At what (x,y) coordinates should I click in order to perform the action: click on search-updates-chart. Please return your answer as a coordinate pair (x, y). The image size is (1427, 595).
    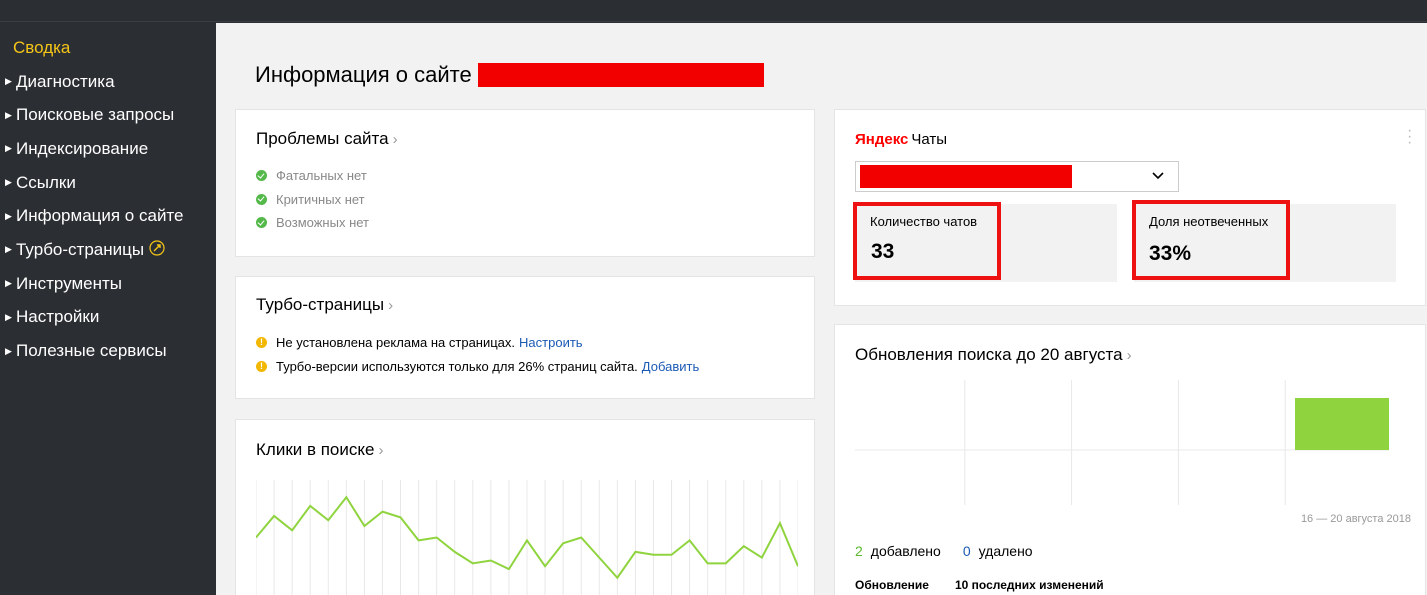
    Looking at the image, I should click on (1122, 442).